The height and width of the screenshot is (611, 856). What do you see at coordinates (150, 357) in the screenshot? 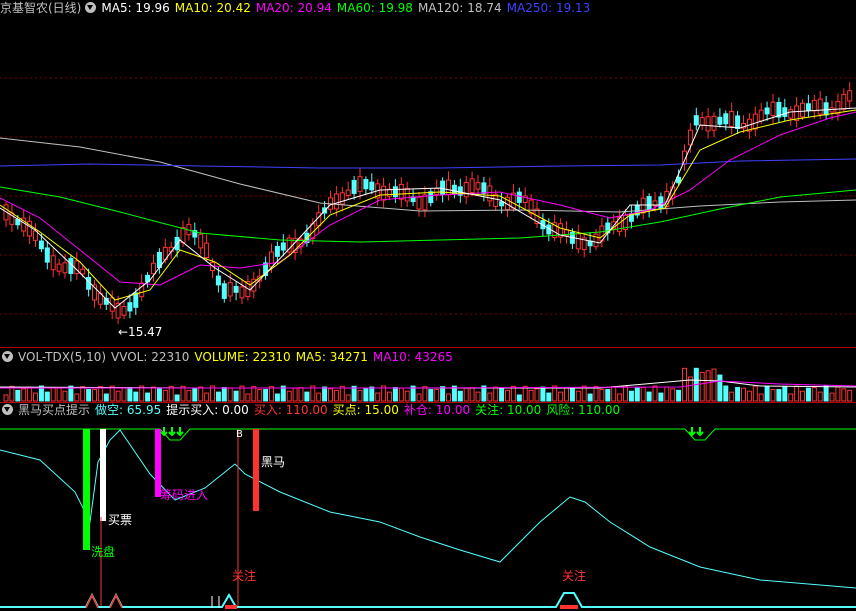
I see `vvol-value: VVOL: 22310` at bounding box center [150, 357].